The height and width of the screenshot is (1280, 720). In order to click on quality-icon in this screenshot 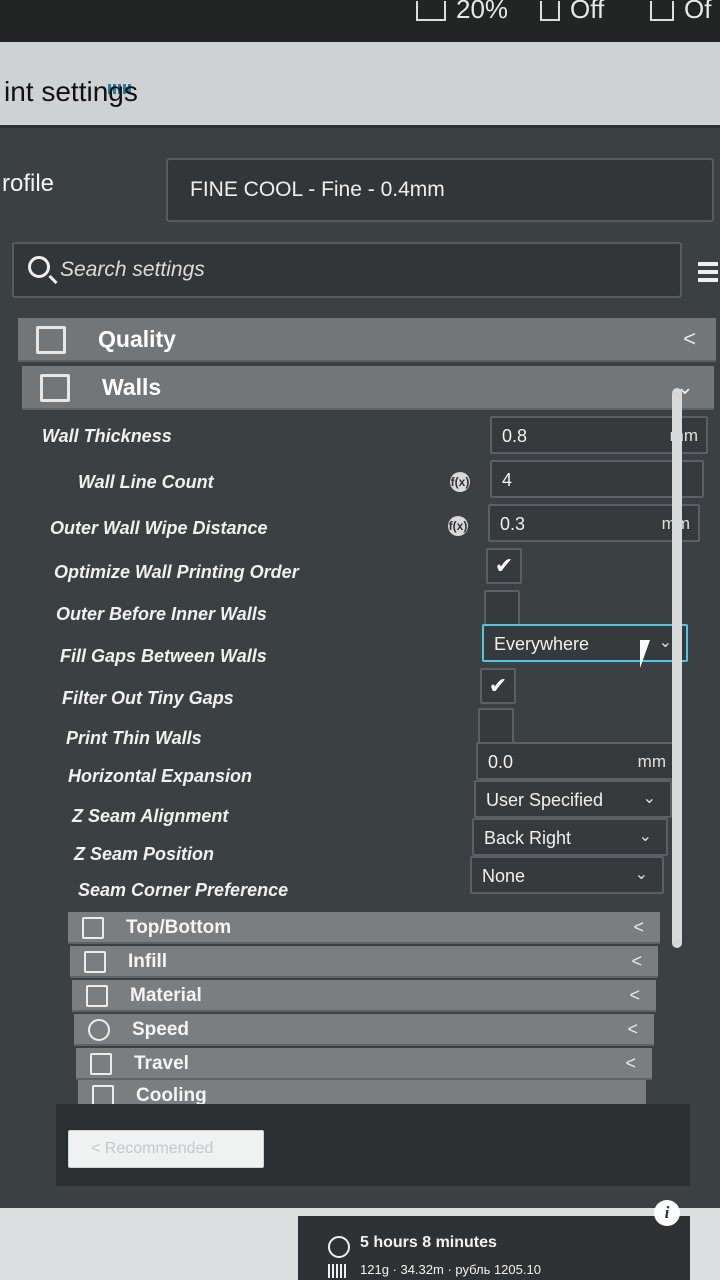, I will do `click(51, 340)`.